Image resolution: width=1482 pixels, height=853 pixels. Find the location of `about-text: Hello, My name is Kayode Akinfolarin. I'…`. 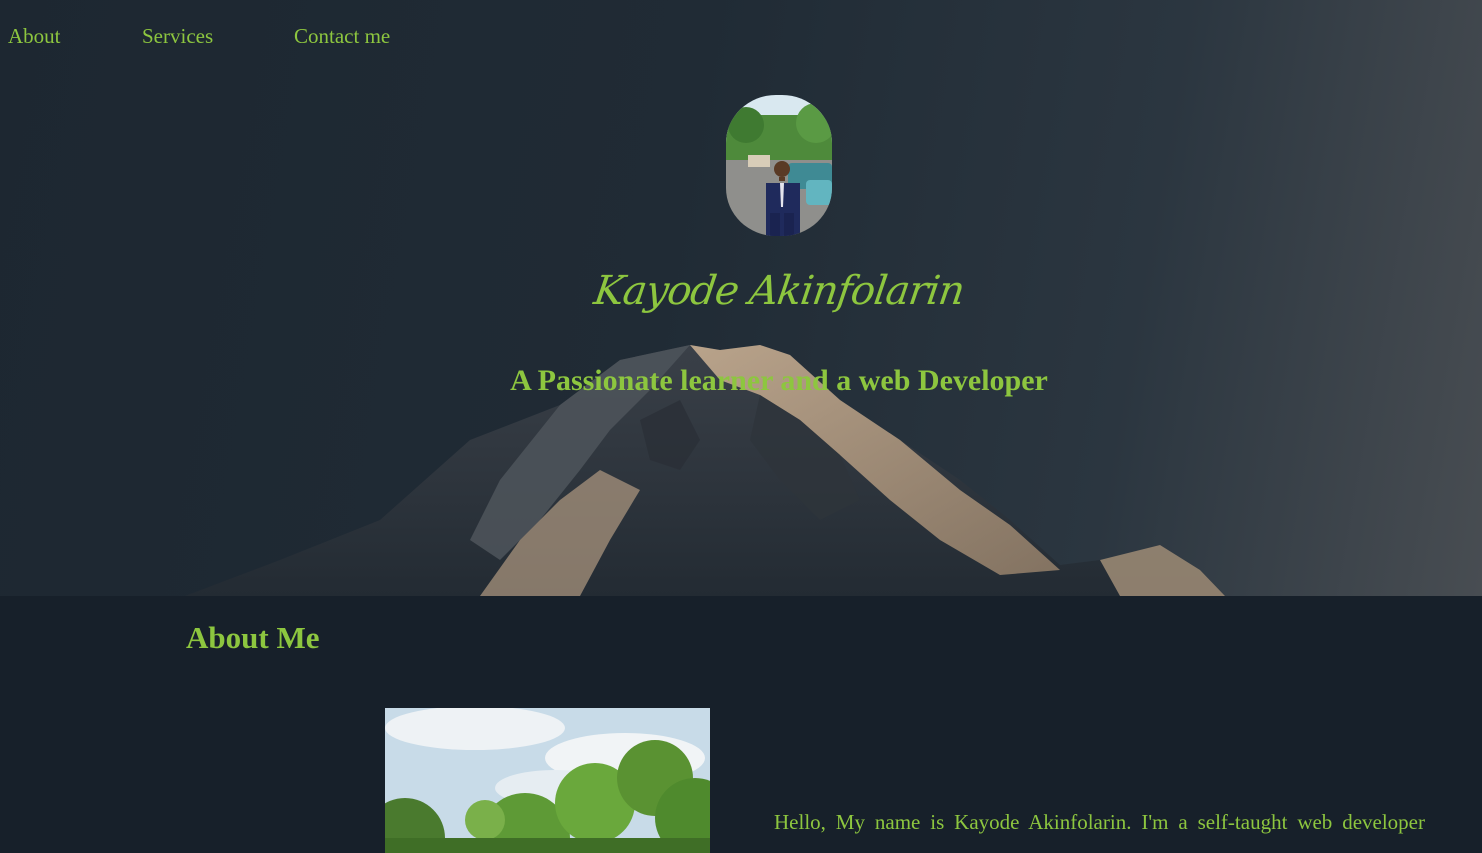

about-text: Hello, My name is Kayode Akinfolarin. I'… is located at coordinates (1099, 822).